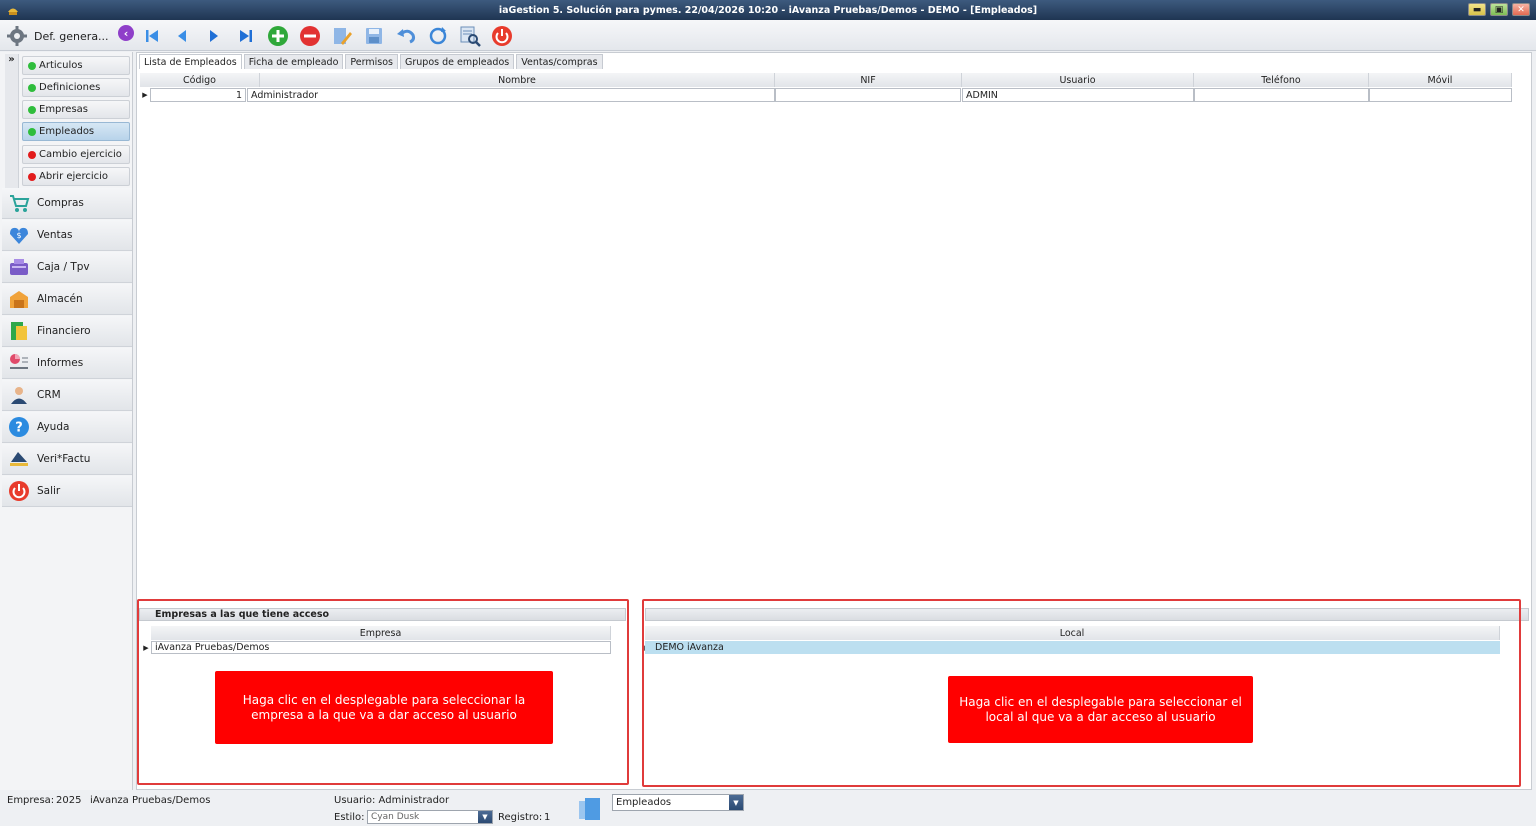  I want to click on module-compras: Compras, so click(67, 203).